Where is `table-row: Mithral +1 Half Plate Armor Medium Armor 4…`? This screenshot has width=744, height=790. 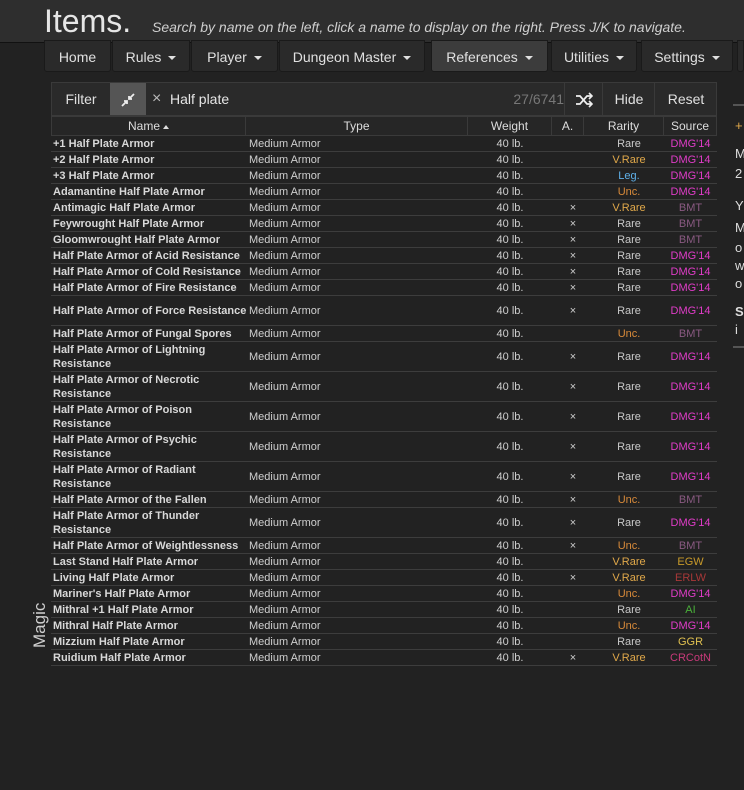
table-row: Mithral +1 Half Plate Armor Medium Armor 4… is located at coordinates (384, 610).